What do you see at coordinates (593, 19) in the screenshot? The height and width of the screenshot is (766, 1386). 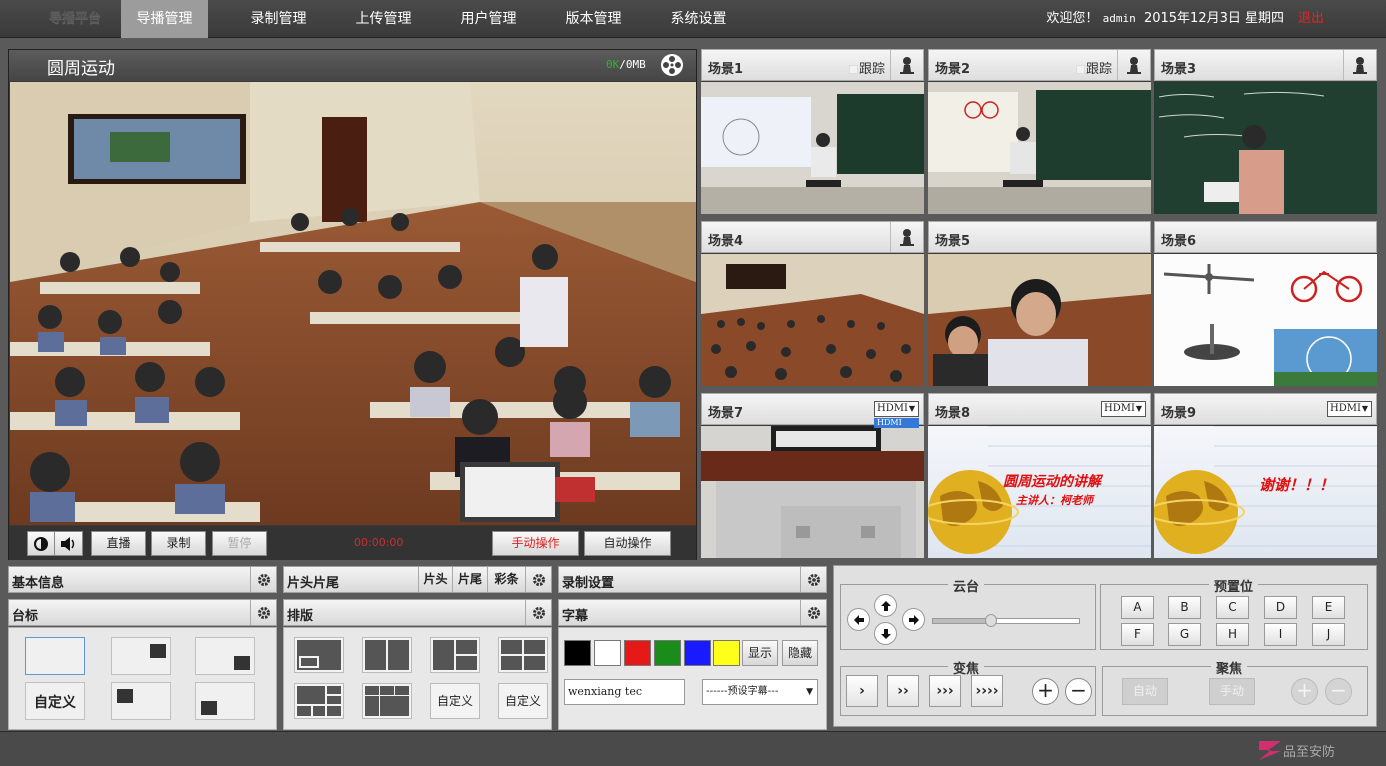 I see `nav-item-version: 版本管理` at bounding box center [593, 19].